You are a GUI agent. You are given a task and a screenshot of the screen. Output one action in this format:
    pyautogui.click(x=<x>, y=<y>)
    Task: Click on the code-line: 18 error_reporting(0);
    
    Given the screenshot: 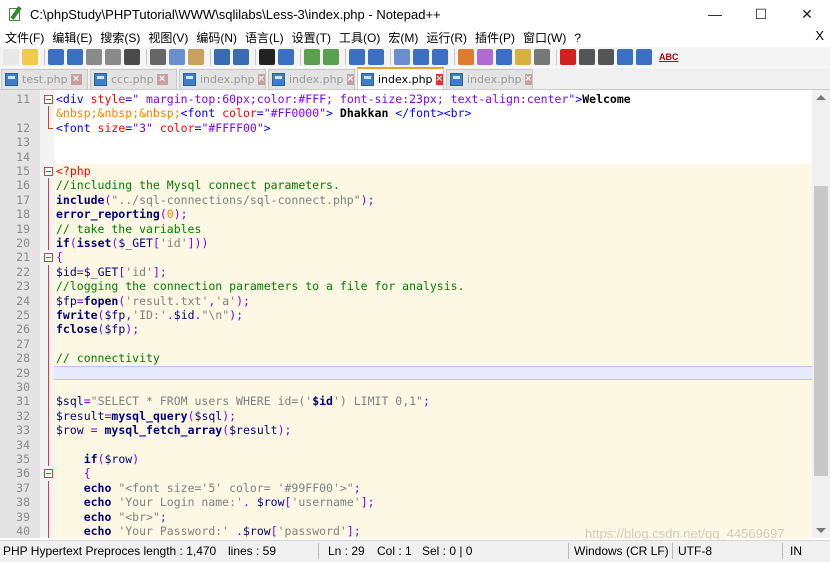 What is the action you would take?
    pyautogui.click(x=406, y=214)
    